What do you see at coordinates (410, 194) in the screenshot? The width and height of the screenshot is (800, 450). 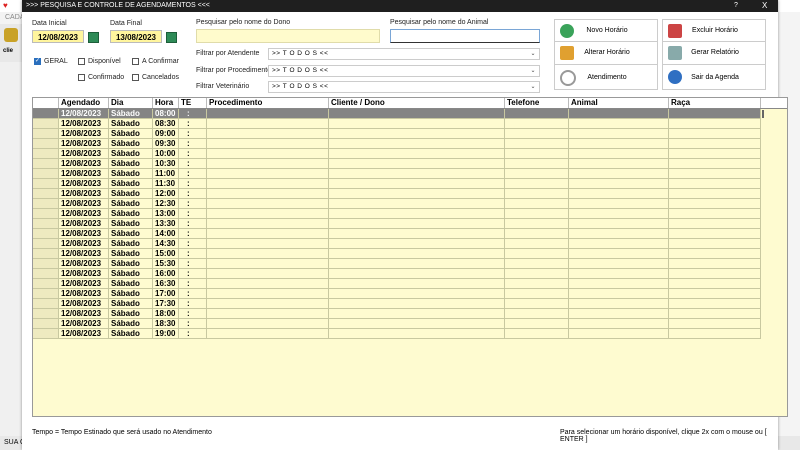 I see `table-row: 12/08/2023 Sábado 12:00:` at bounding box center [410, 194].